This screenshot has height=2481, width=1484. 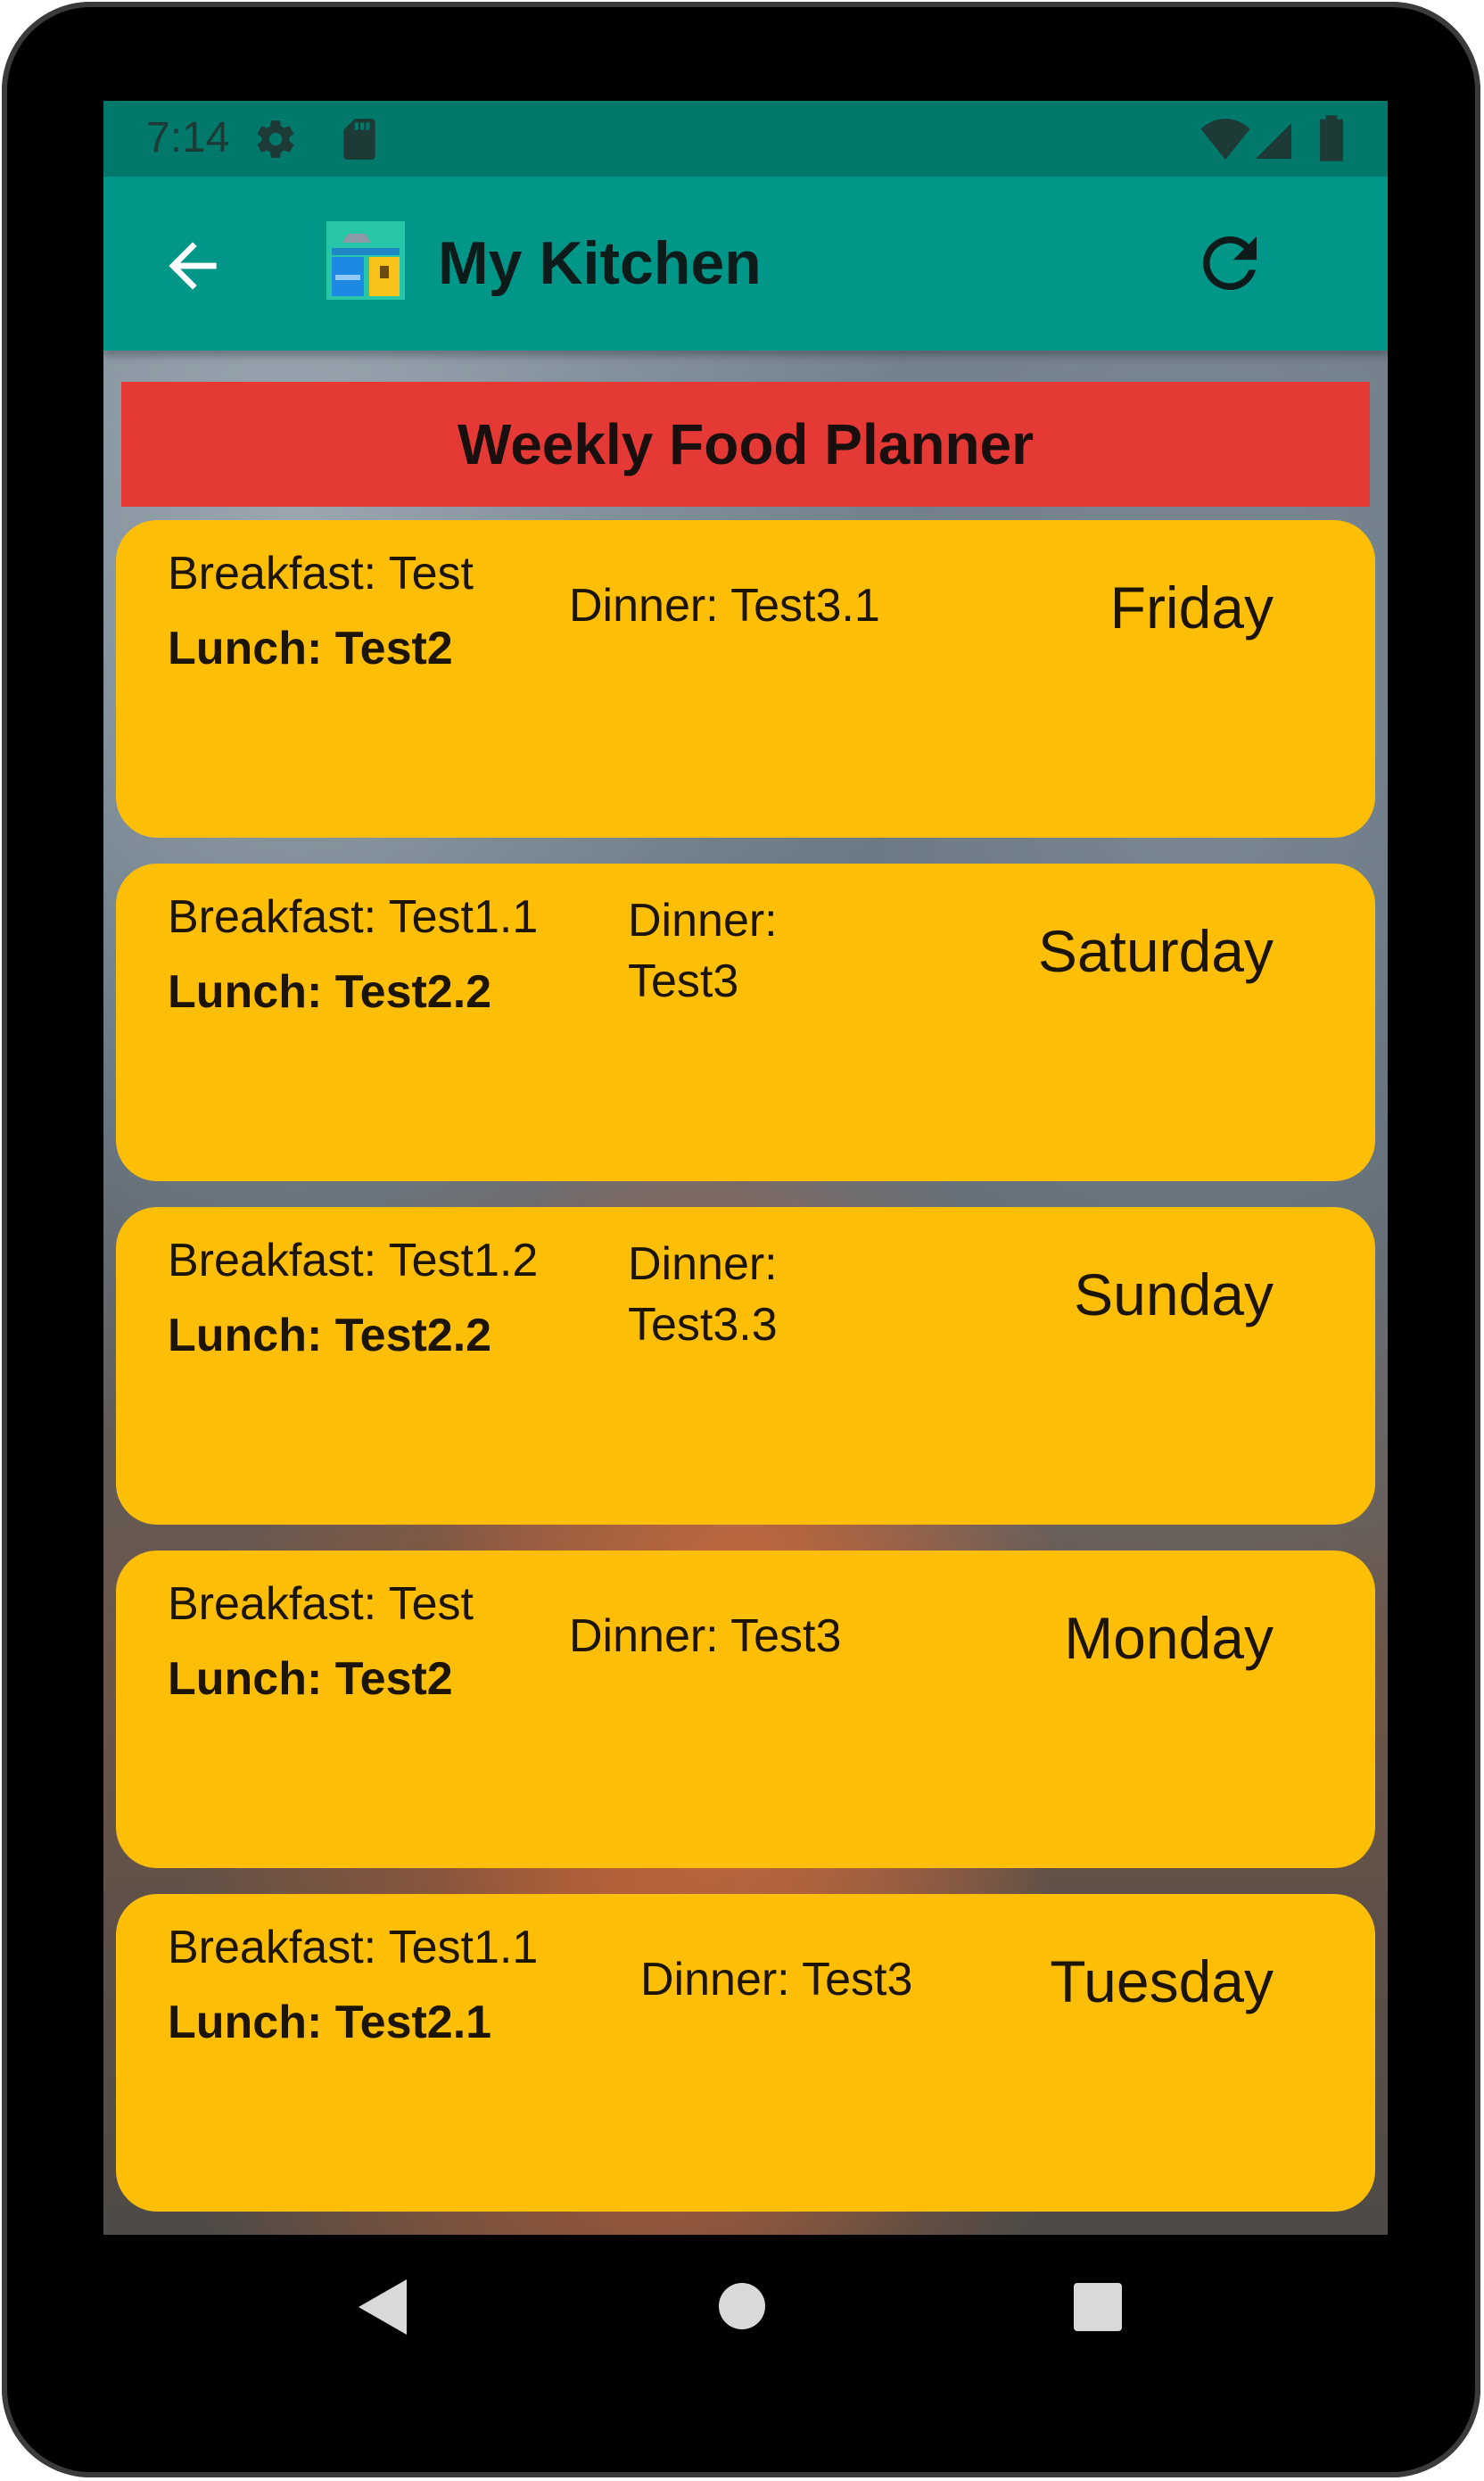 I want to click on dinner-line-2: Test3, so click(x=683, y=981).